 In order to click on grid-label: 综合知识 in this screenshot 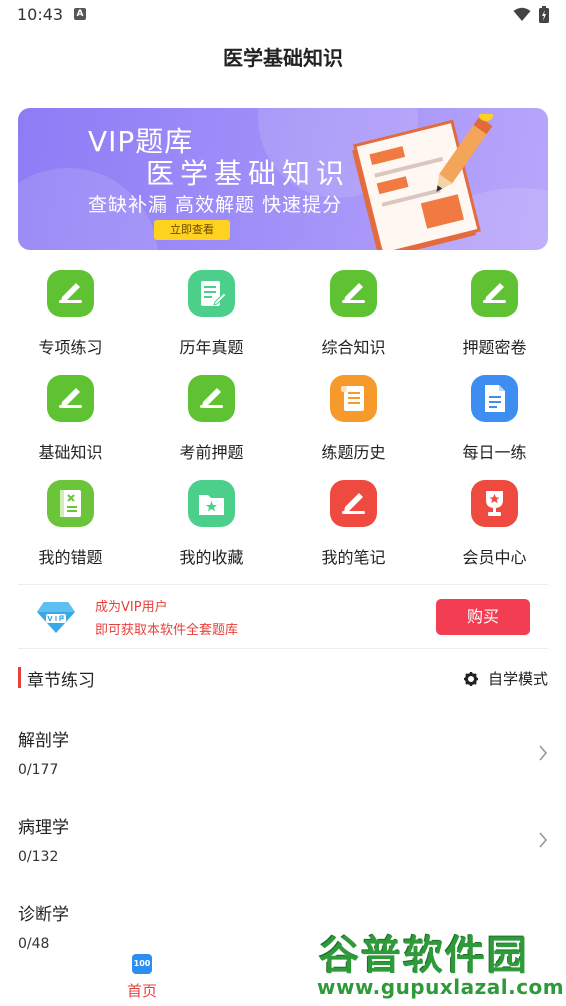, I will do `click(353, 347)`.